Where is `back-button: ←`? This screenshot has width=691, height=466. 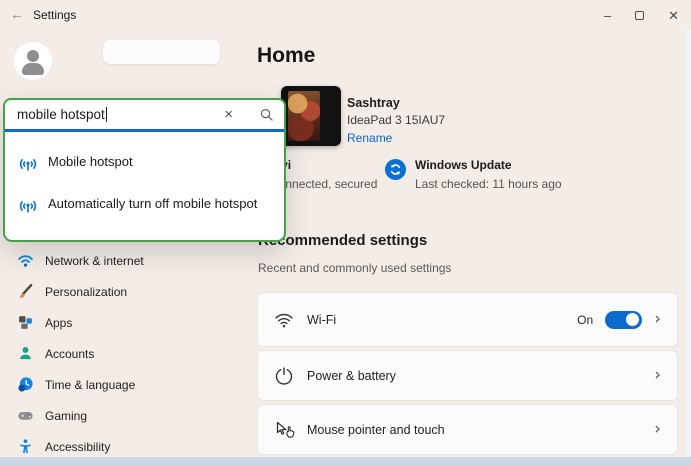
back-button: ← is located at coordinates (17, 14).